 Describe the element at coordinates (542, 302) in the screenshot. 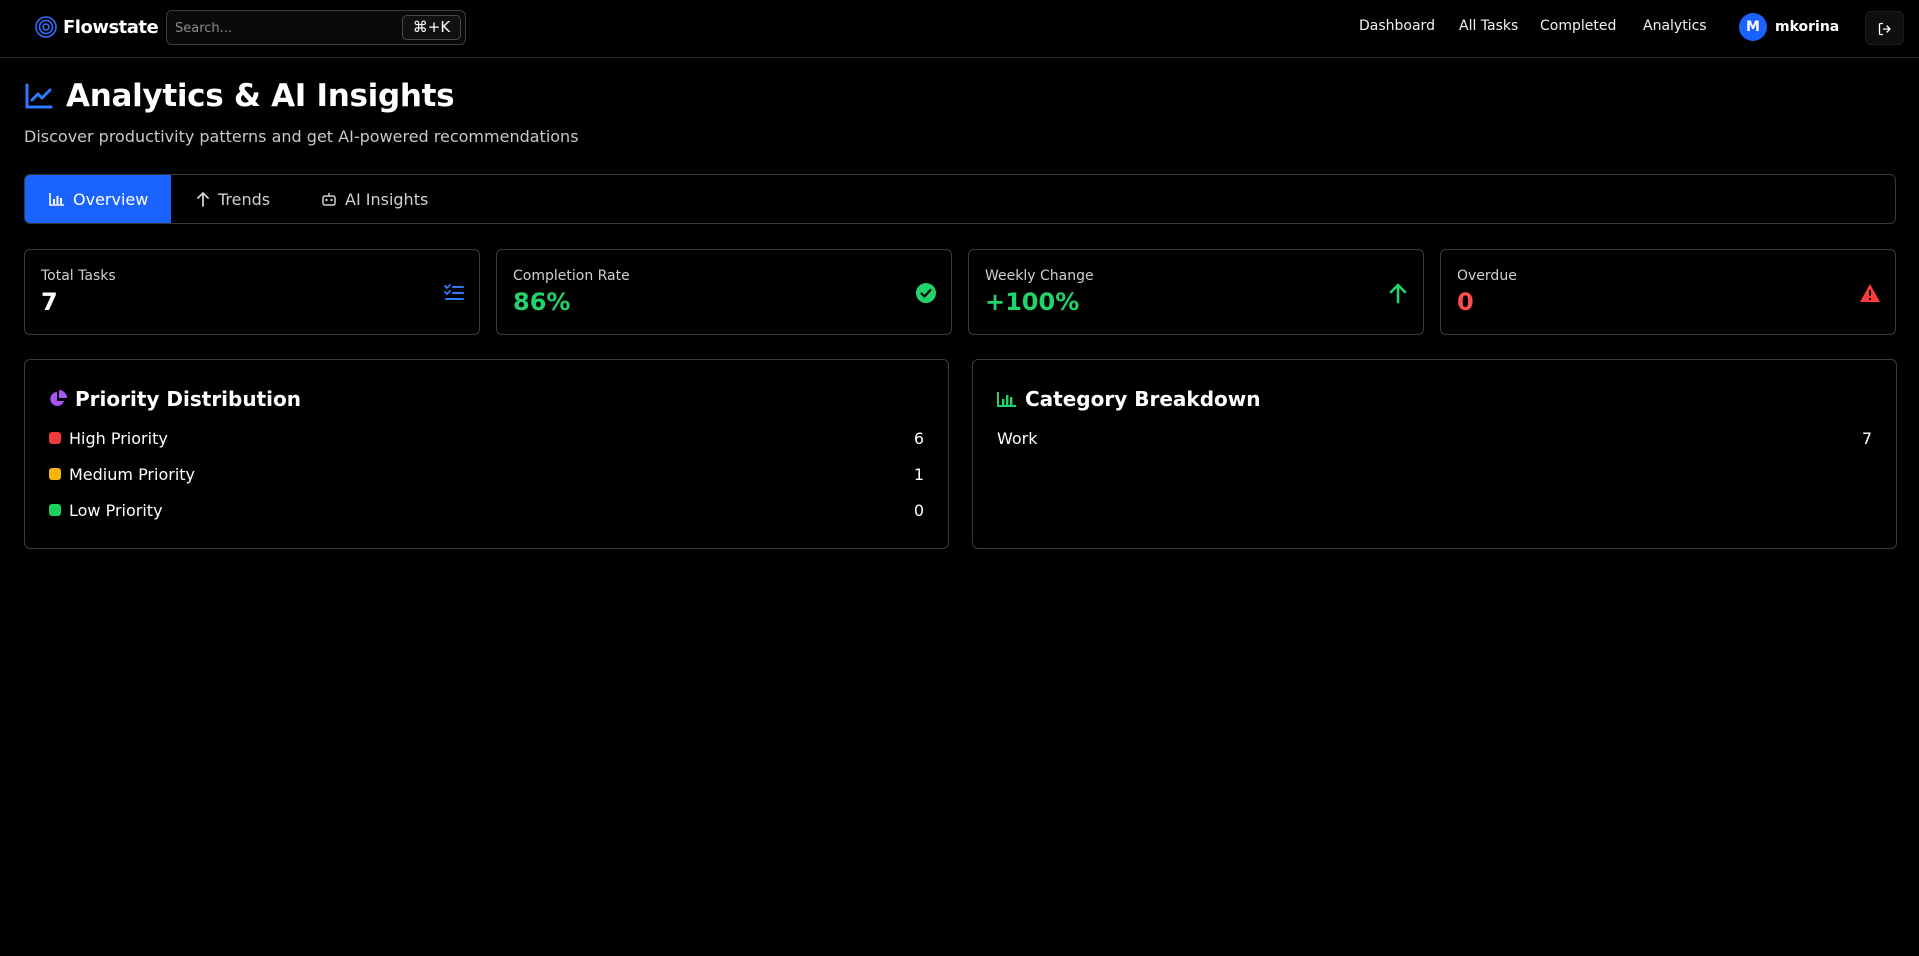

I see `stat-value: 86%` at that location.